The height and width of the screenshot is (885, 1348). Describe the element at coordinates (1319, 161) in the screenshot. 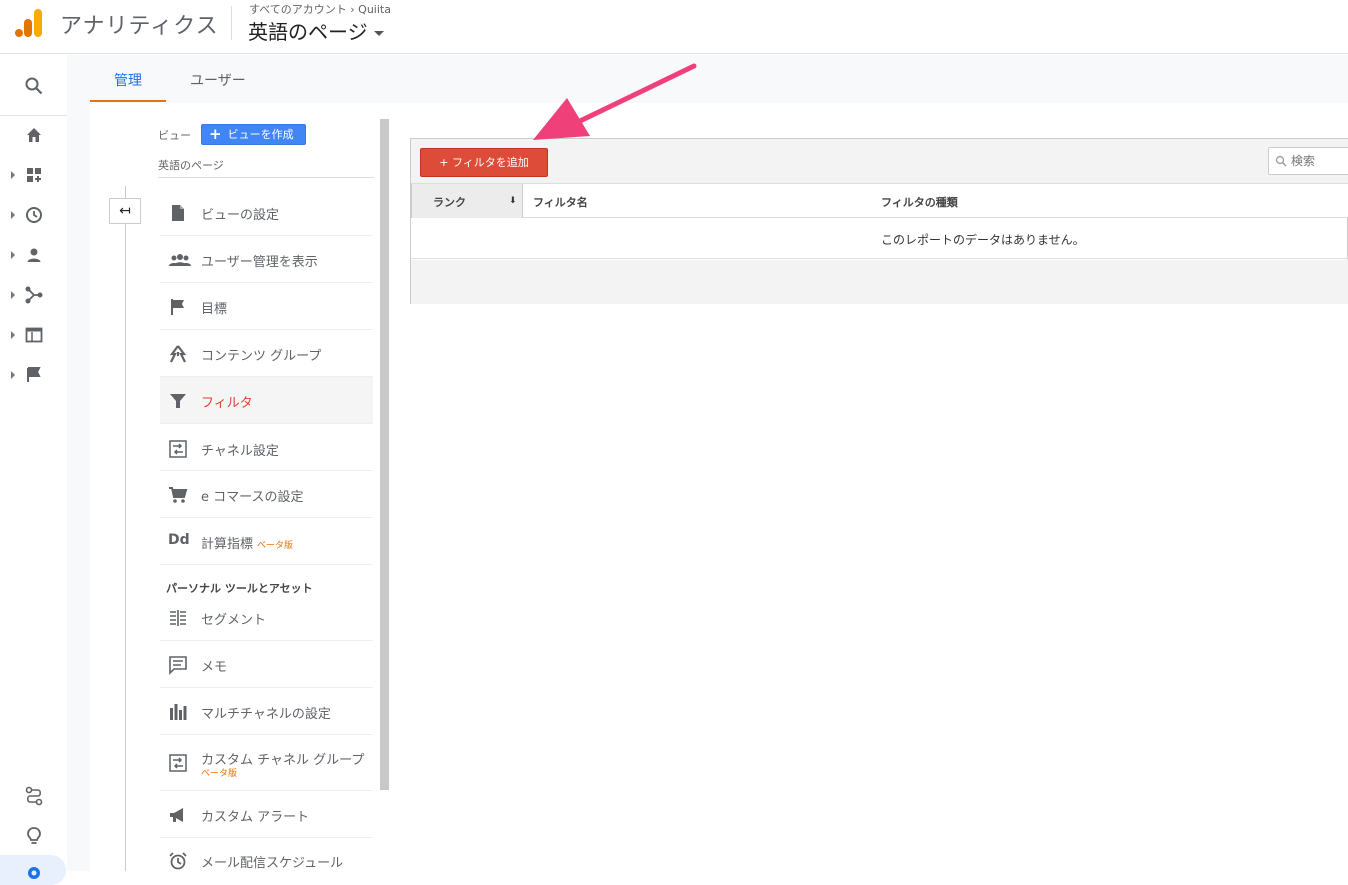

I see `search-input` at that location.